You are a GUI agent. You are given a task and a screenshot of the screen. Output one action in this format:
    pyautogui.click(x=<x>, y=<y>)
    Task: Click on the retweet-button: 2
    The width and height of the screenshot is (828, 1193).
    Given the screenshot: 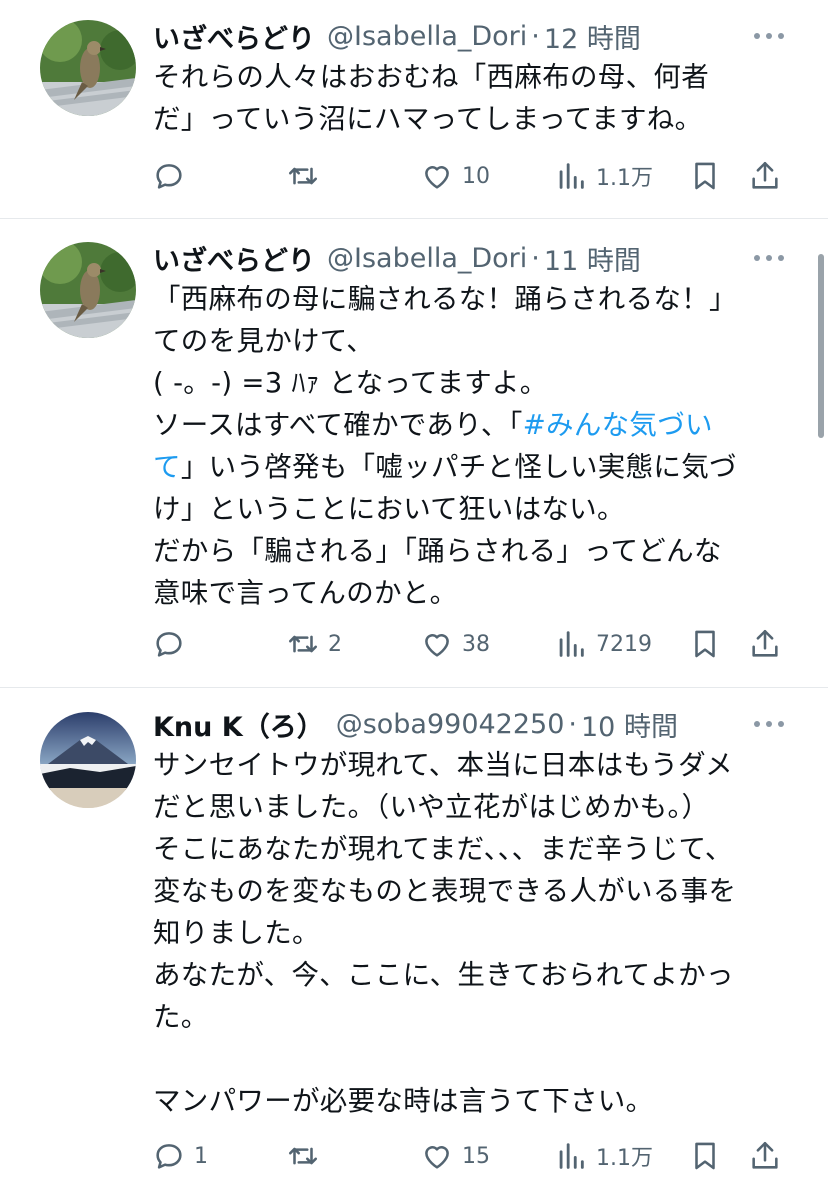 What is the action you would take?
    pyautogui.click(x=314, y=644)
    